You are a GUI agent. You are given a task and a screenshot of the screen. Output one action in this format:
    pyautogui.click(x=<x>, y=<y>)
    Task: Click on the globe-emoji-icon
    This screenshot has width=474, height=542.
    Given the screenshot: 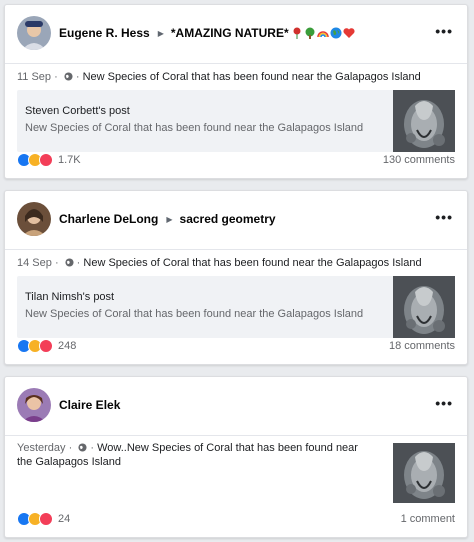 What is the action you would take?
    pyautogui.click(x=336, y=33)
    